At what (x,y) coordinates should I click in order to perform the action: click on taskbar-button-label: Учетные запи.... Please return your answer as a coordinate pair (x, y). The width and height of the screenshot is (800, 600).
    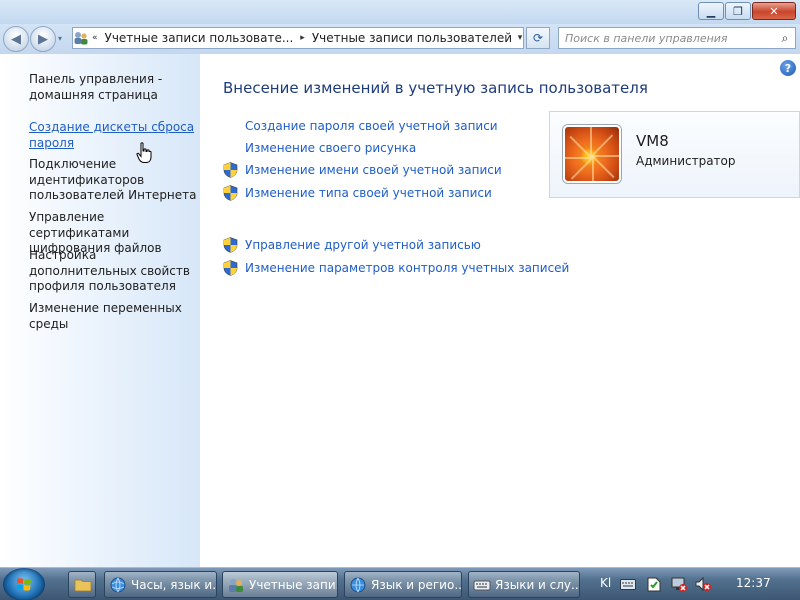
    Looking at the image, I should click on (293, 584).